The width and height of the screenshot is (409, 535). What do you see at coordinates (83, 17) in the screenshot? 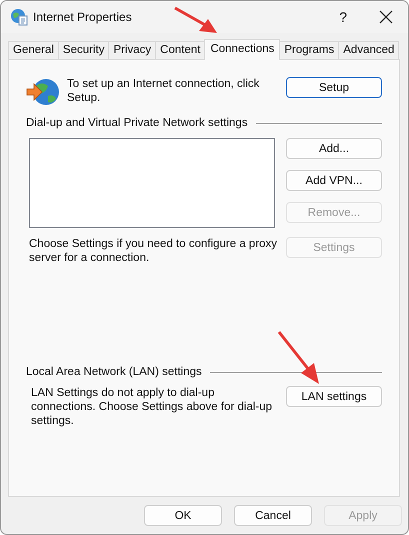
I see `window-title: Internet Properties` at bounding box center [83, 17].